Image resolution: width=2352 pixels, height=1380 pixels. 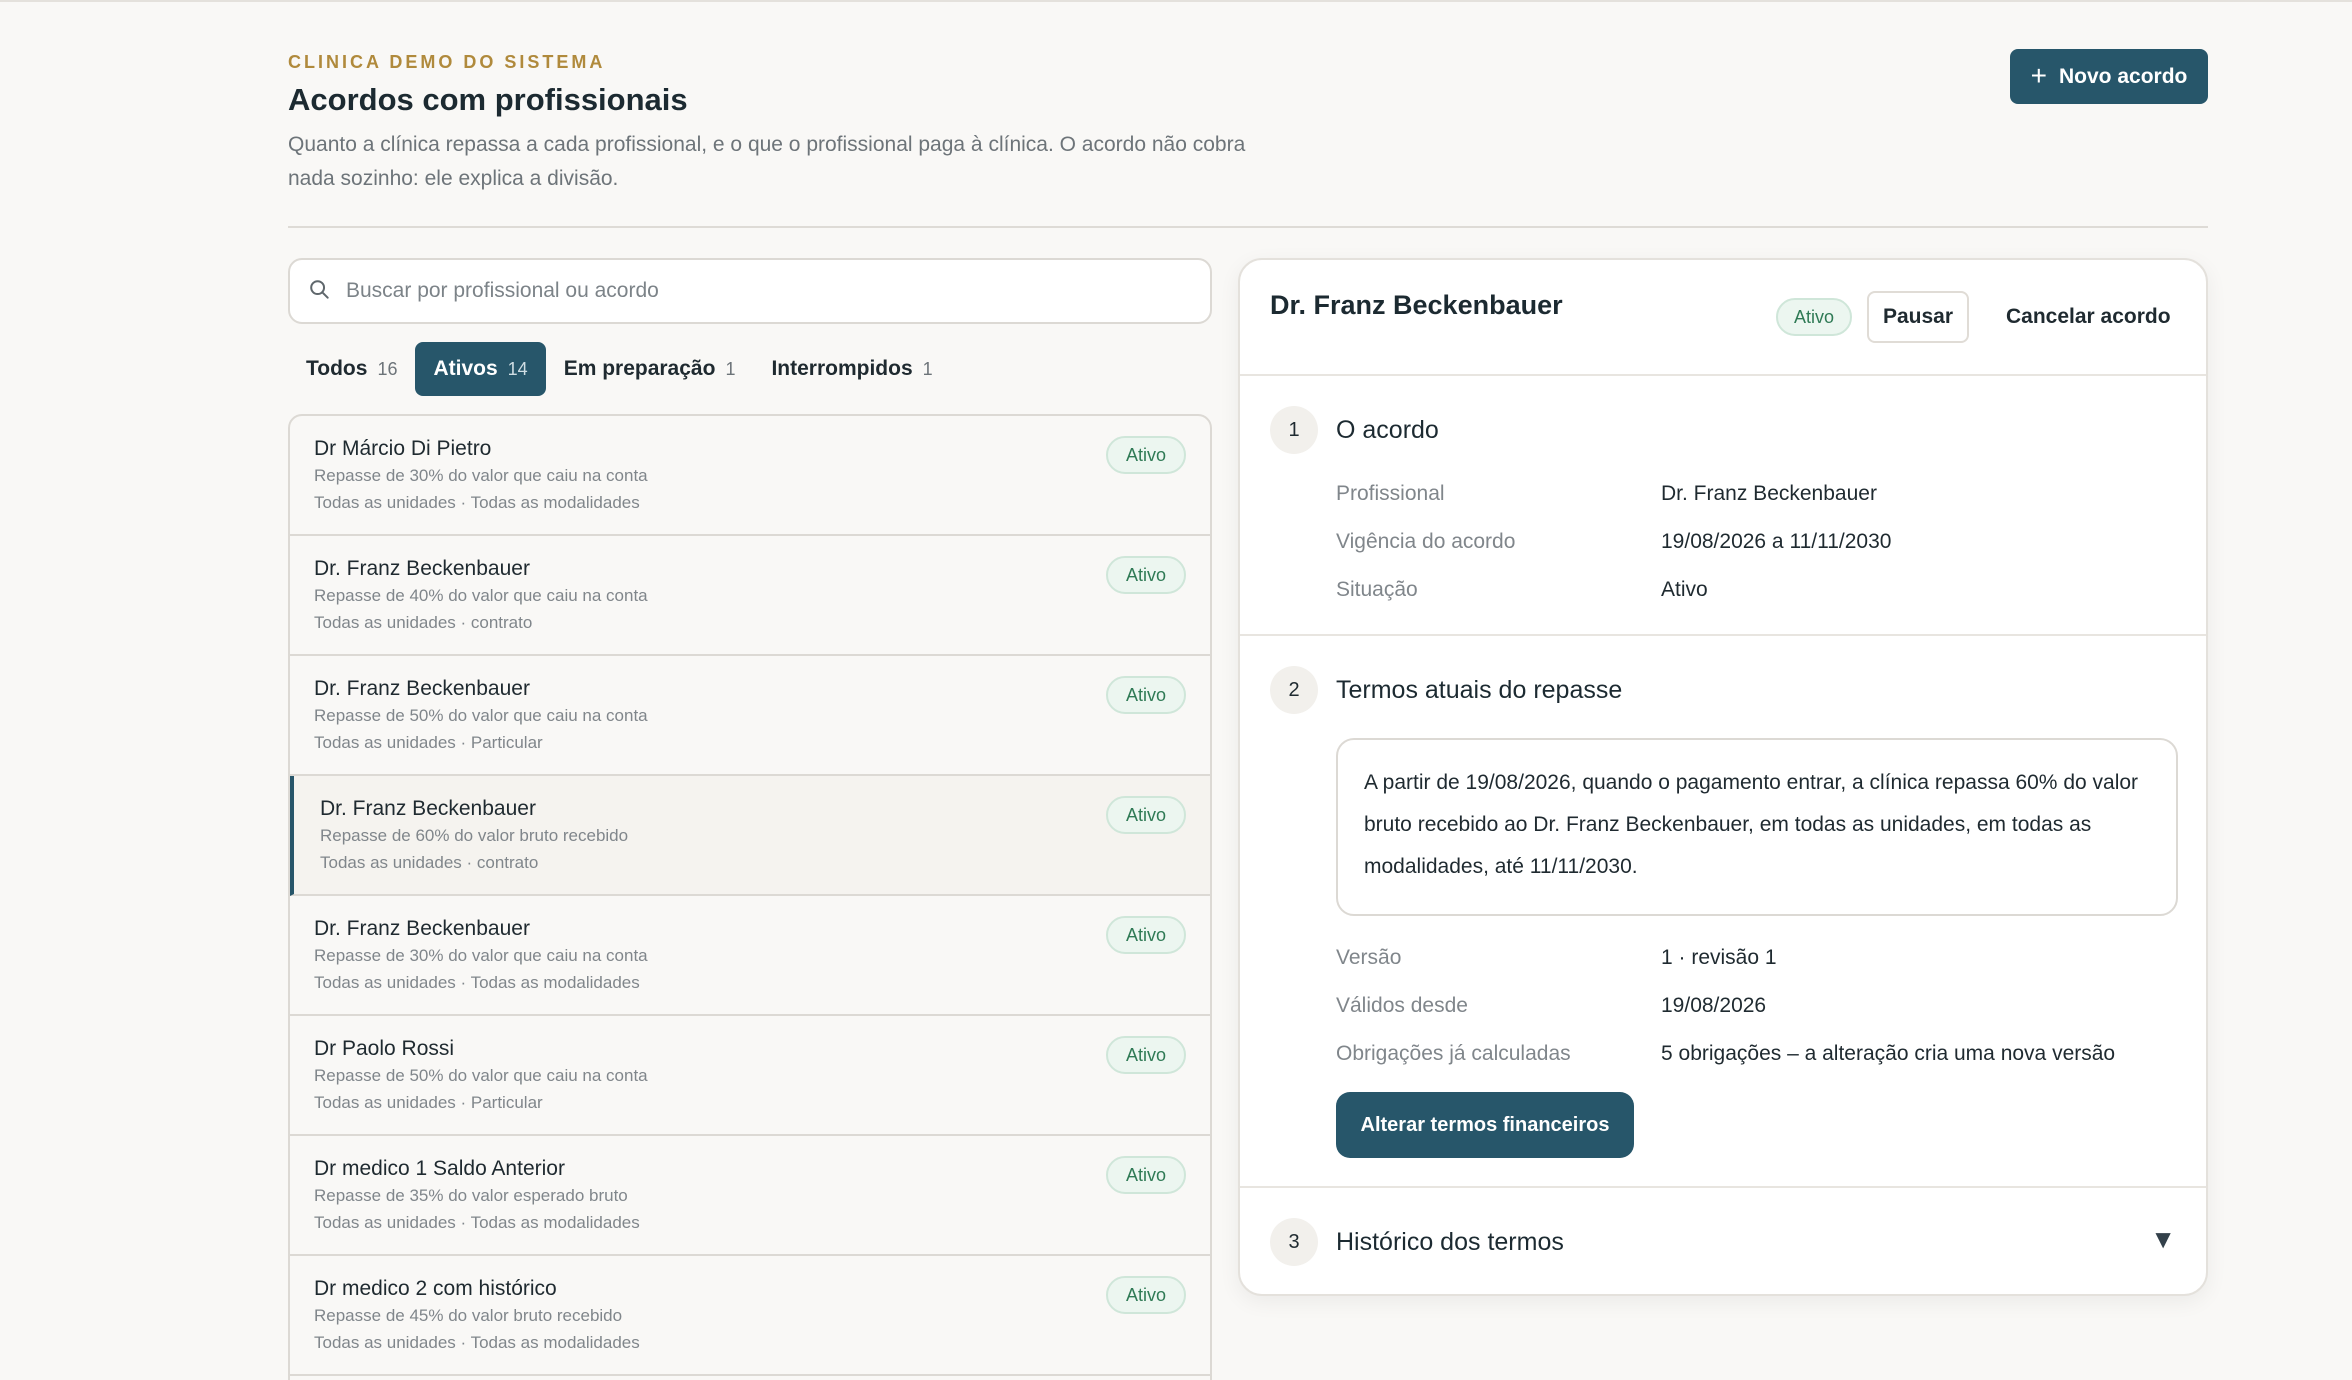 What do you see at coordinates (2088, 317) in the screenshot?
I see `cancel-agreement-button: Cancelar acordo` at bounding box center [2088, 317].